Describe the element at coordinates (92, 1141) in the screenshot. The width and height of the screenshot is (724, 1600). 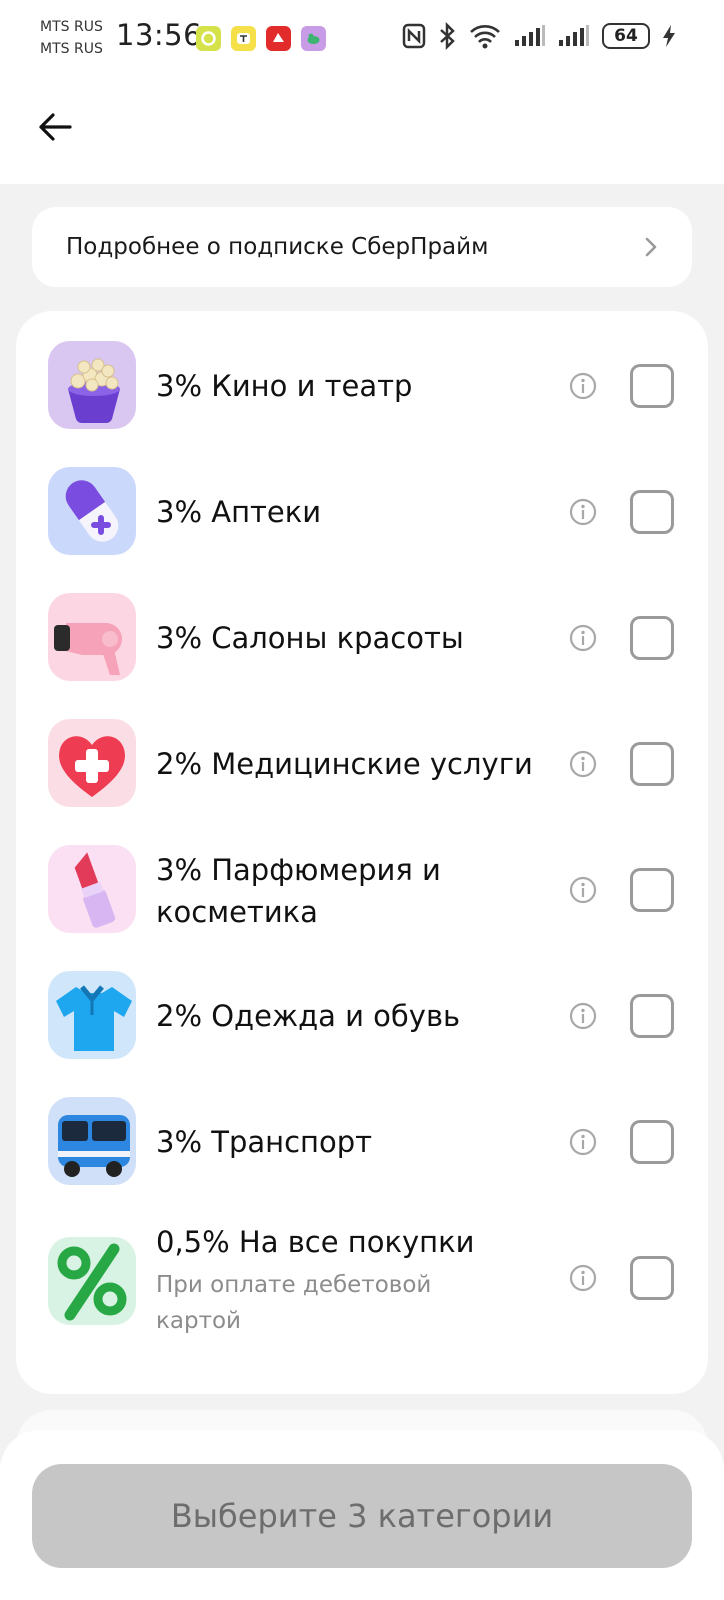
I see `bus-icon` at that location.